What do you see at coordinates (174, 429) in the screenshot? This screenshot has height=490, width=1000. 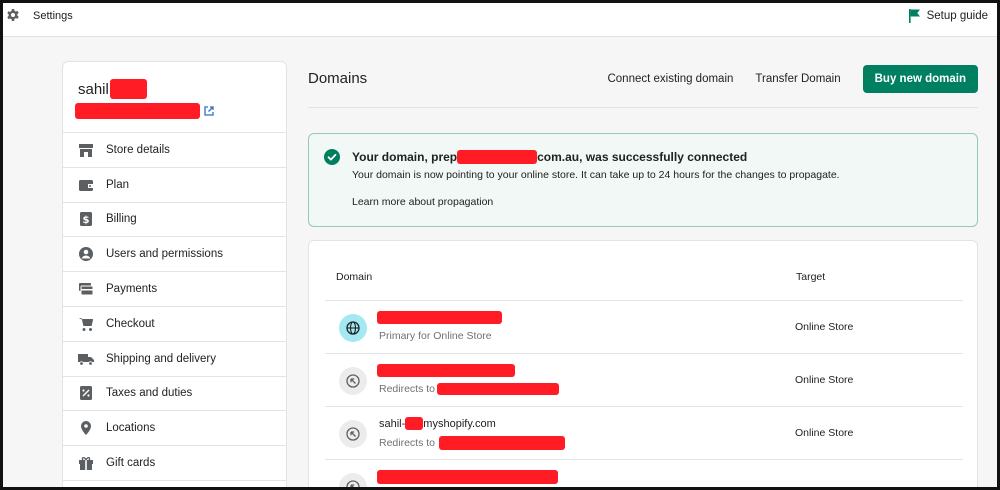 I see `sidebar-item-locations: Locations` at bounding box center [174, 429].